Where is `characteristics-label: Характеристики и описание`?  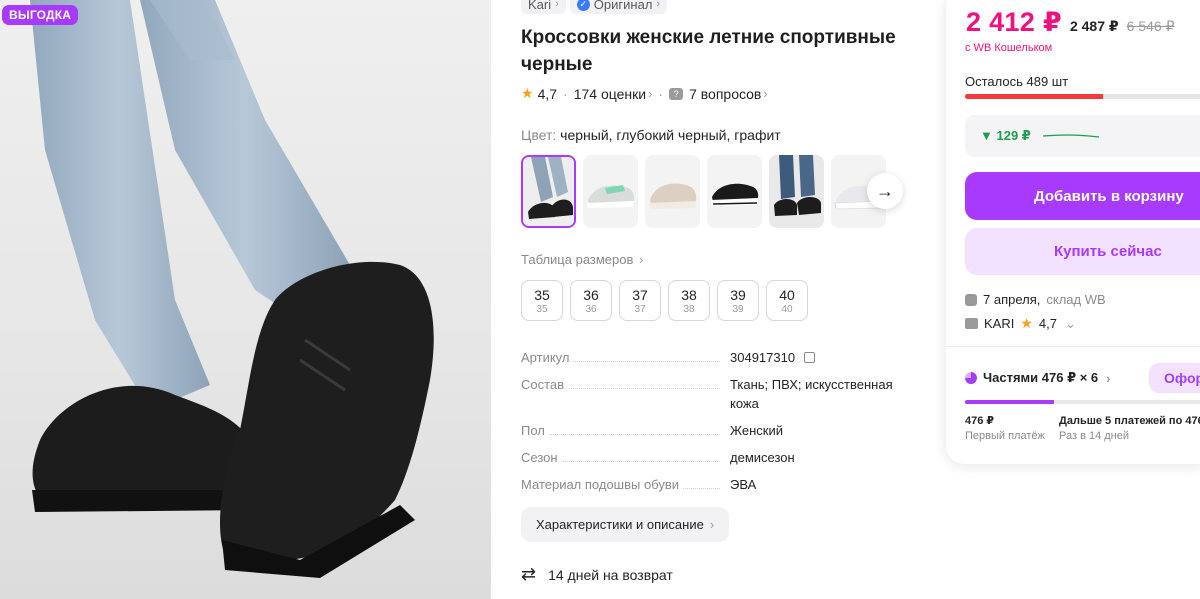 characteristics-label: Характеристики и описание is located at coordinates (620, 524).